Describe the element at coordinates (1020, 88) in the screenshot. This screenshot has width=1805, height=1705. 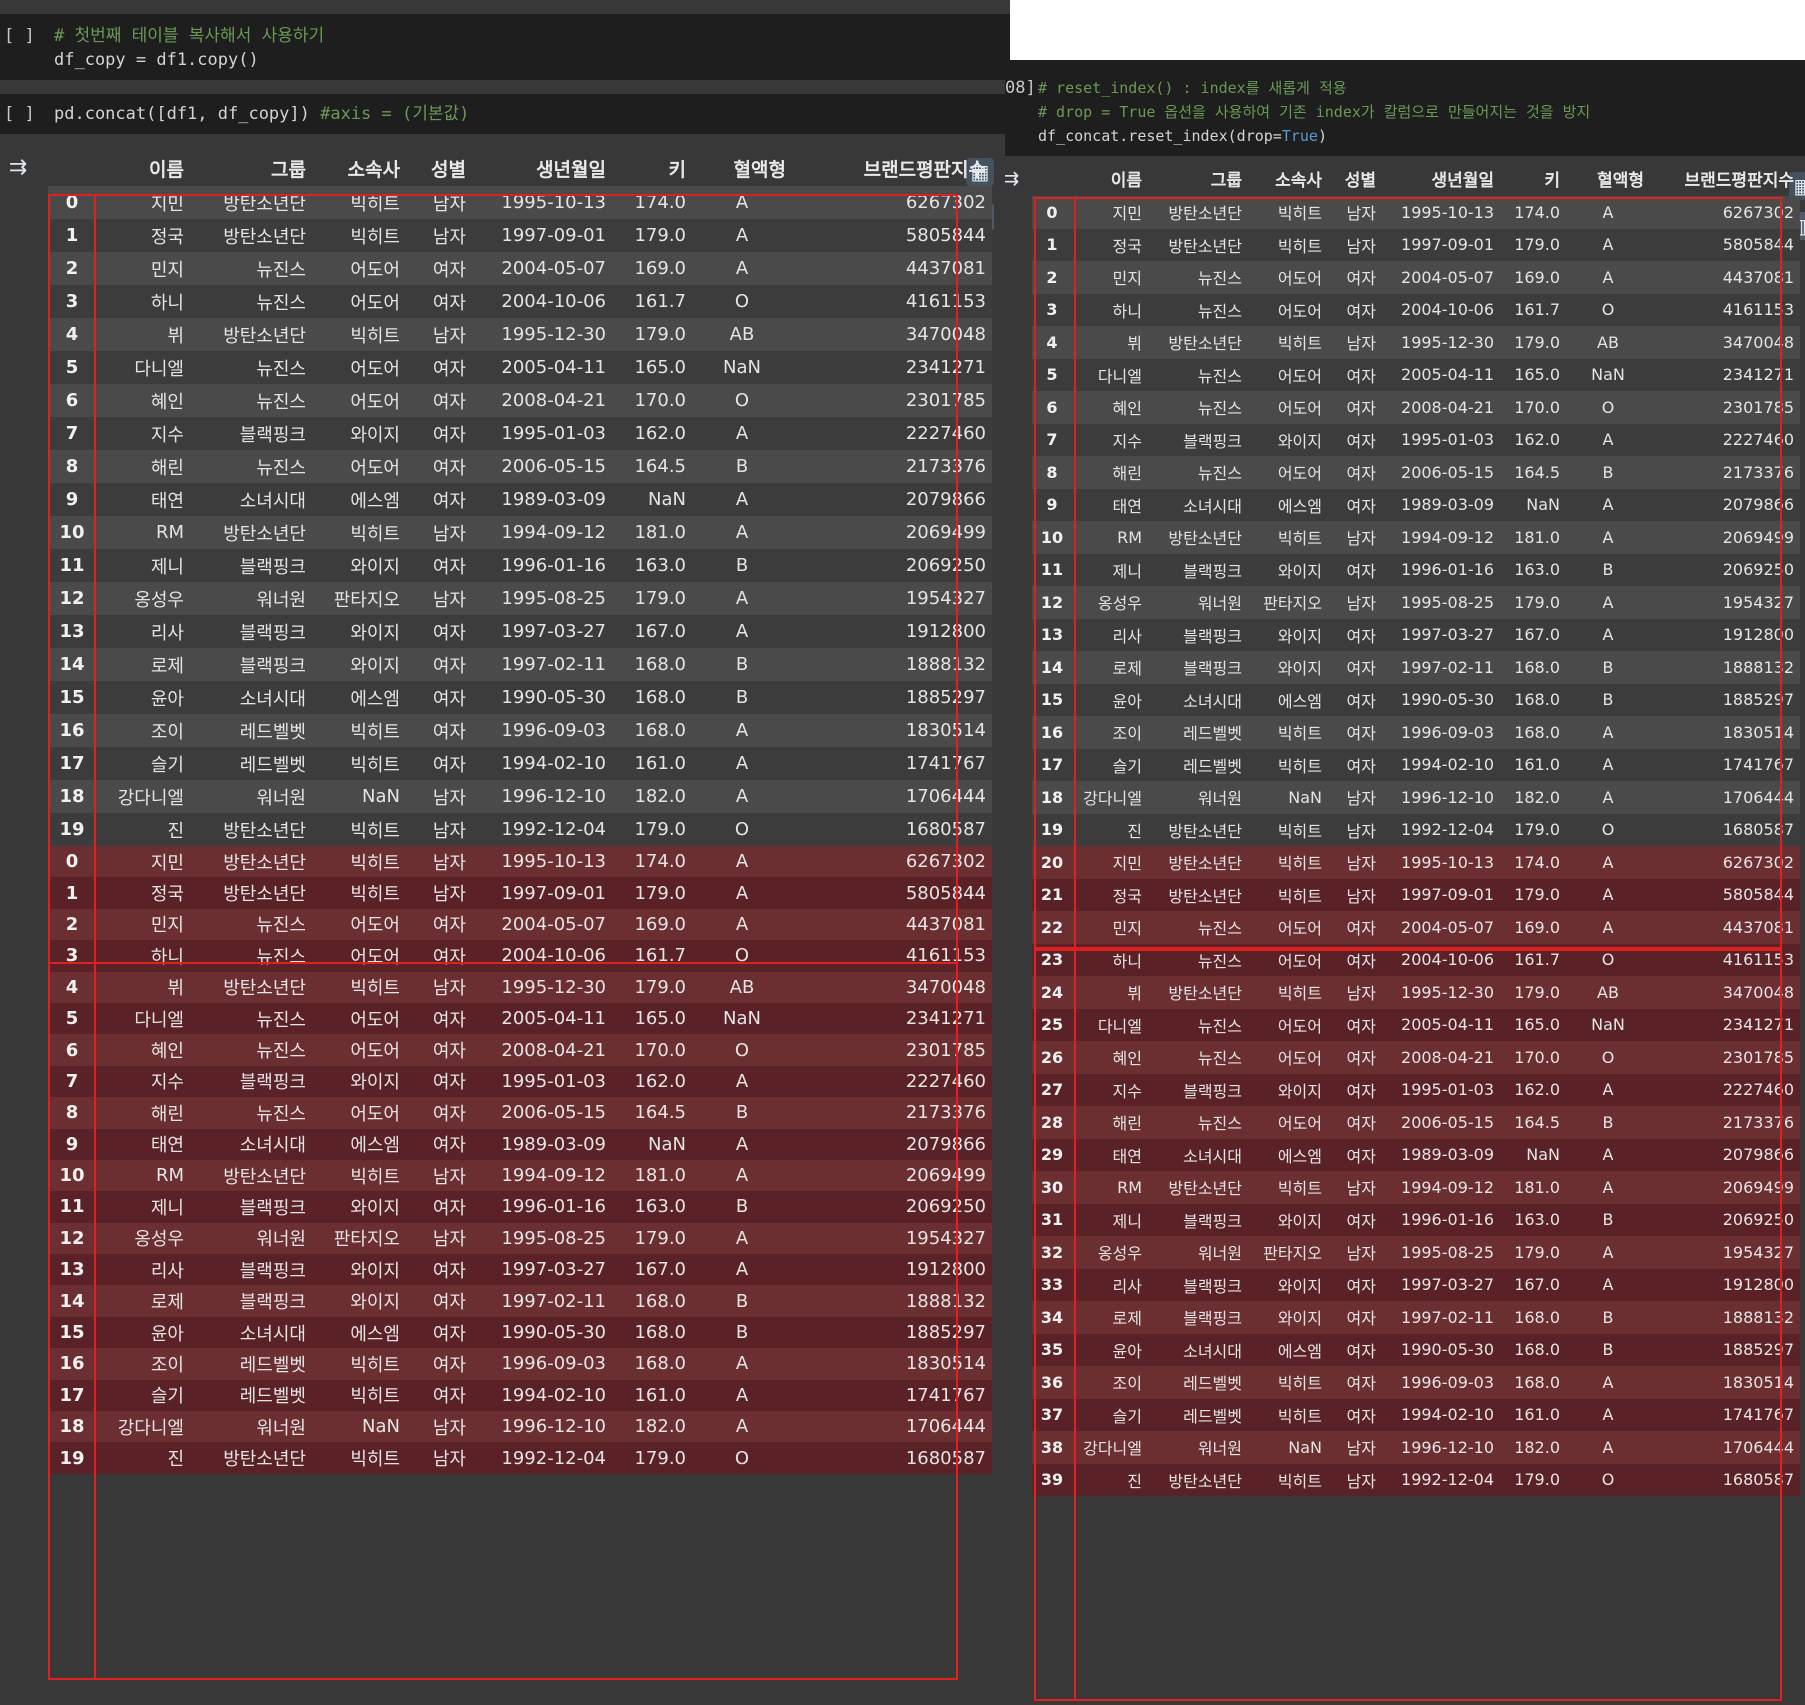
I see `cell-execution-count: 08]` at that location.